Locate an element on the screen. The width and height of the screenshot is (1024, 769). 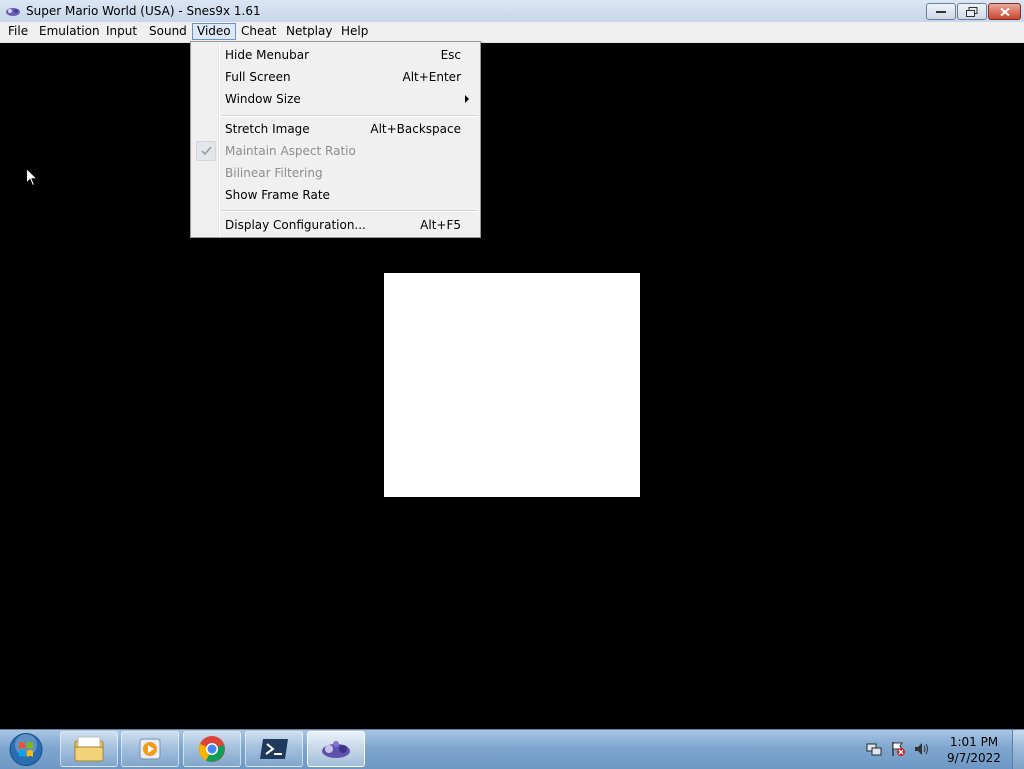
submenu-arrow-icon is located at coordinates (467, 99).